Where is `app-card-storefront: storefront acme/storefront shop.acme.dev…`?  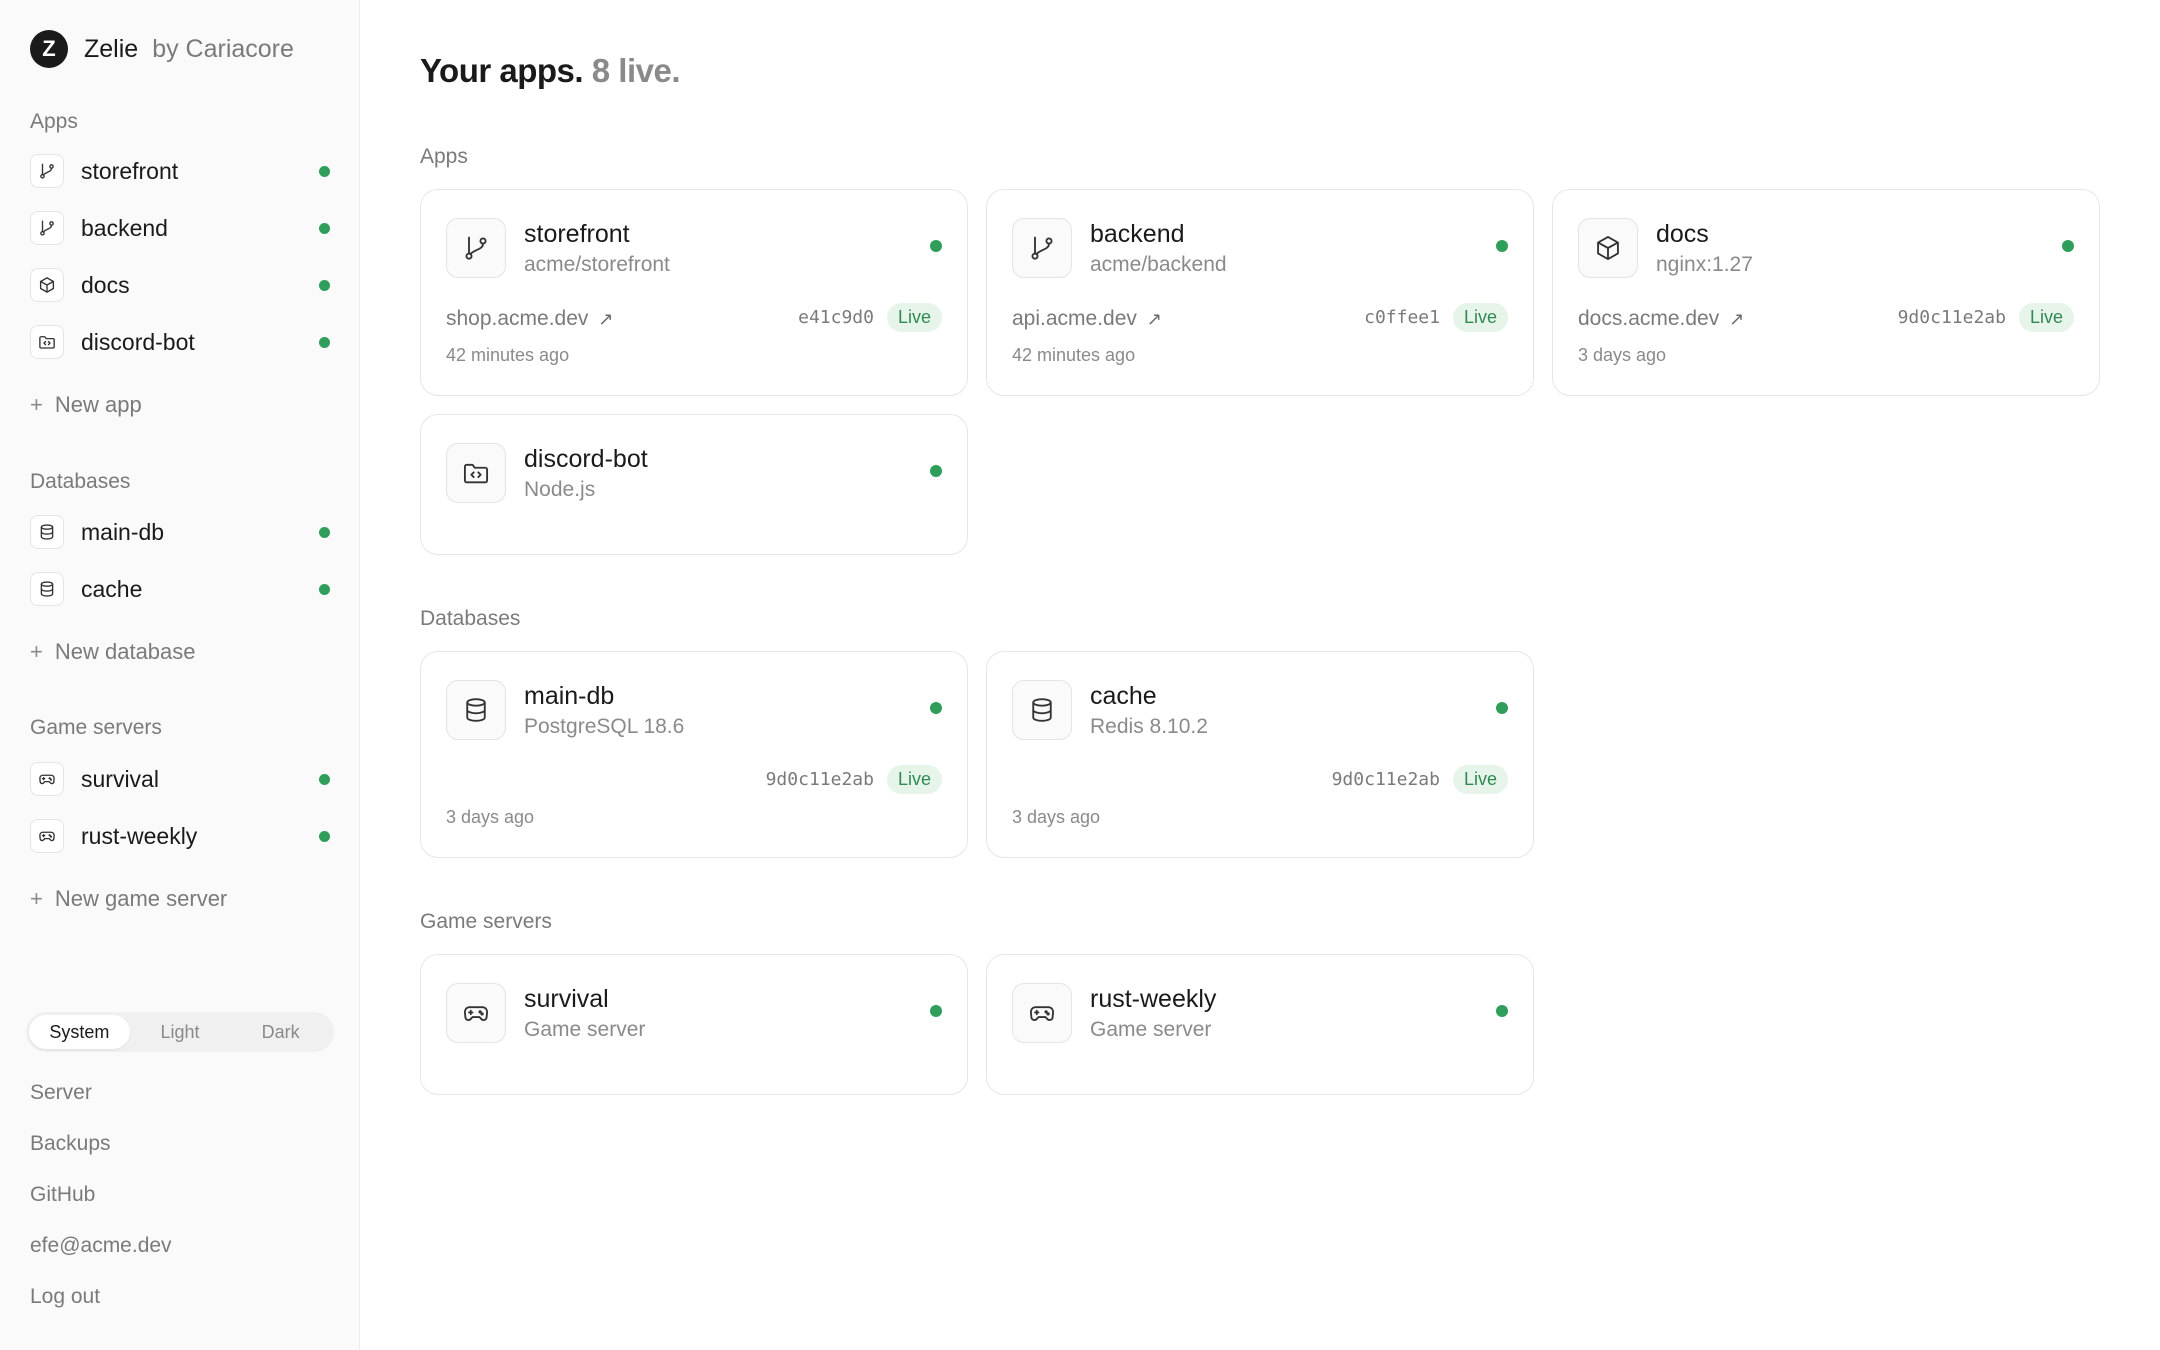 app-card-storefront: storefront acme/storefront shop.acme.dev… is located at coordinates (694, 292).